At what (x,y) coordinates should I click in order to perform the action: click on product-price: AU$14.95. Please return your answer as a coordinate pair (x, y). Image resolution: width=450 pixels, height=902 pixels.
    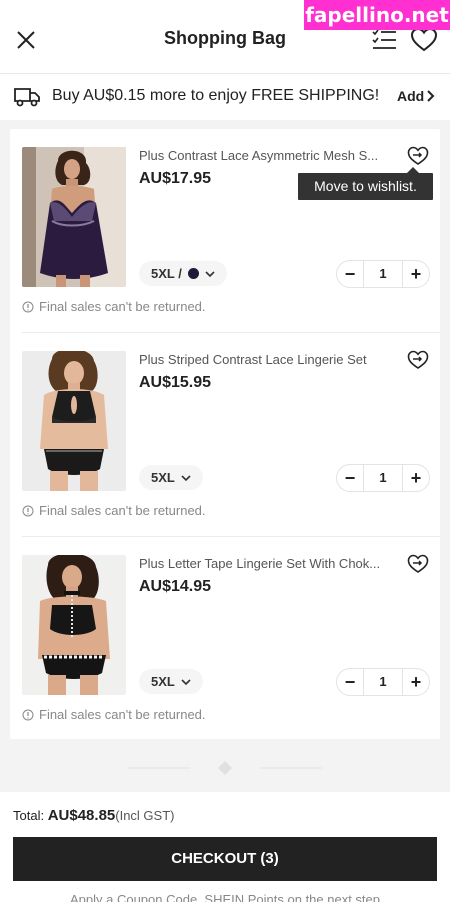
    Looking at the image, I should click on (175, 586).